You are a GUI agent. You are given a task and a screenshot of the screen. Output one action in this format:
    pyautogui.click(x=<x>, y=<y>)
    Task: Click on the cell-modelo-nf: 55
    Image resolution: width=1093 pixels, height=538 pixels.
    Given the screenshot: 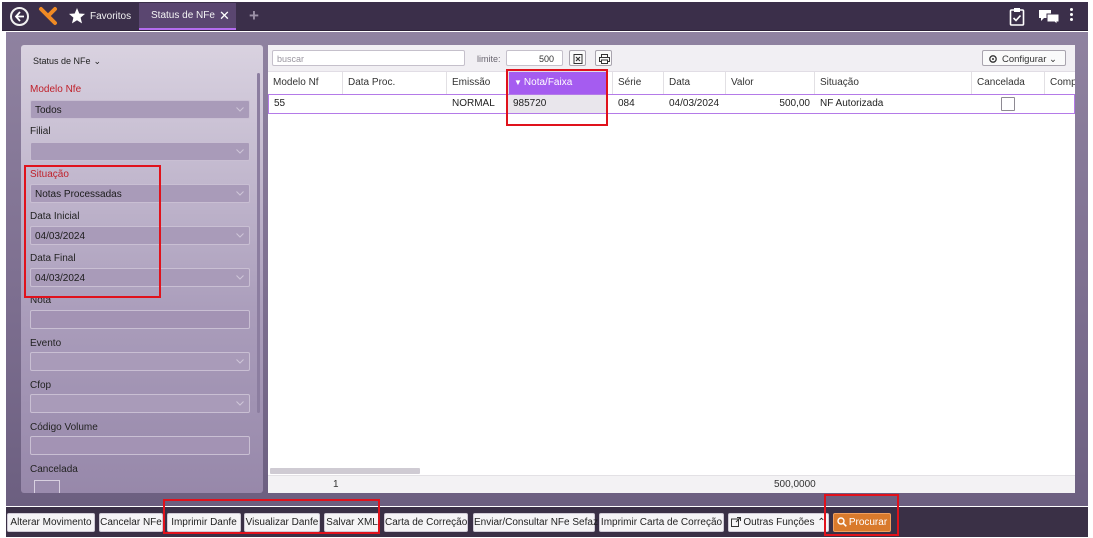 What is the action you would take?
    pyautogui.click(x=280, y=103)
    